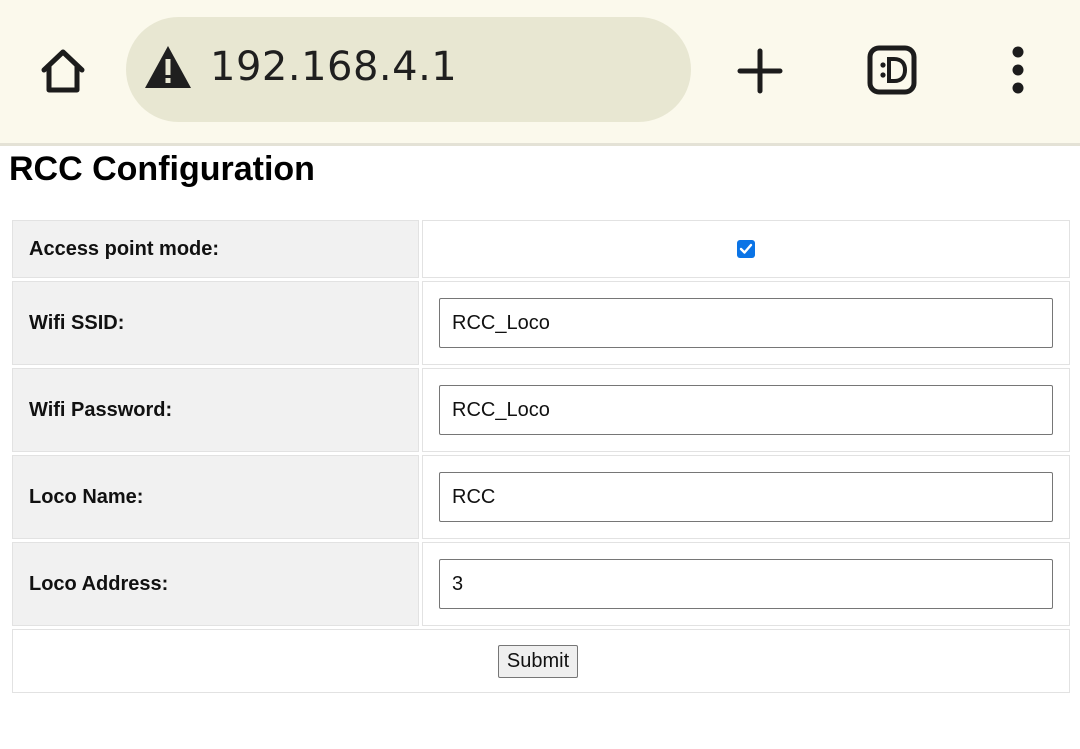  What do you see at coordinates (168, 67) in the screenshot?
I see `warning-icon` at bounding box center [168, 67].